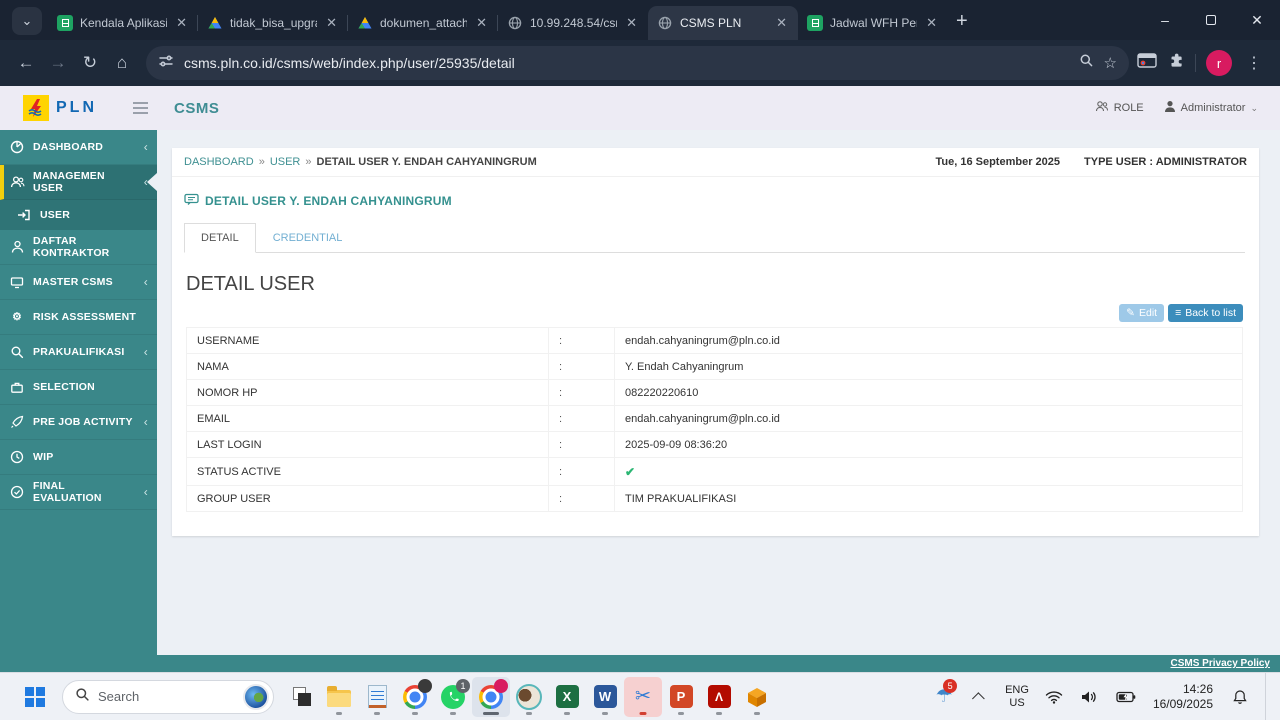 The width and height of the screenshot is (1280, 720). I want to click on excel-button: X, so click(567, 697).